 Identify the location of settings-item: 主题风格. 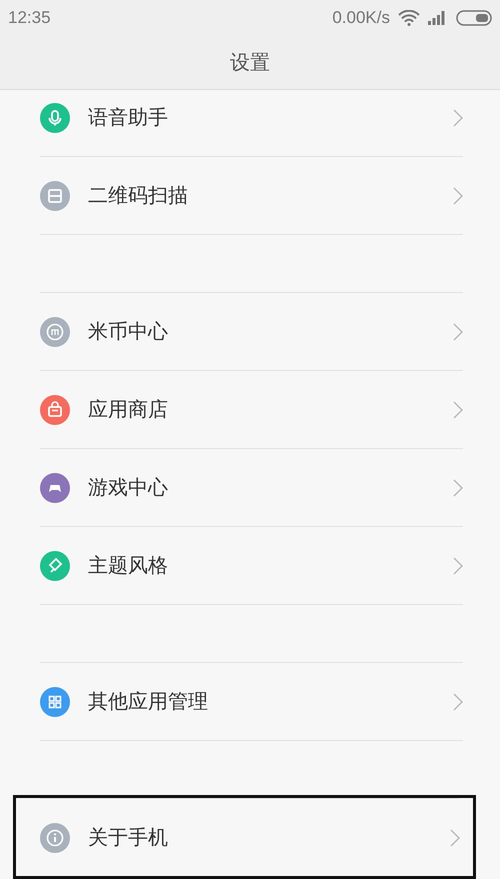
(251, 566).